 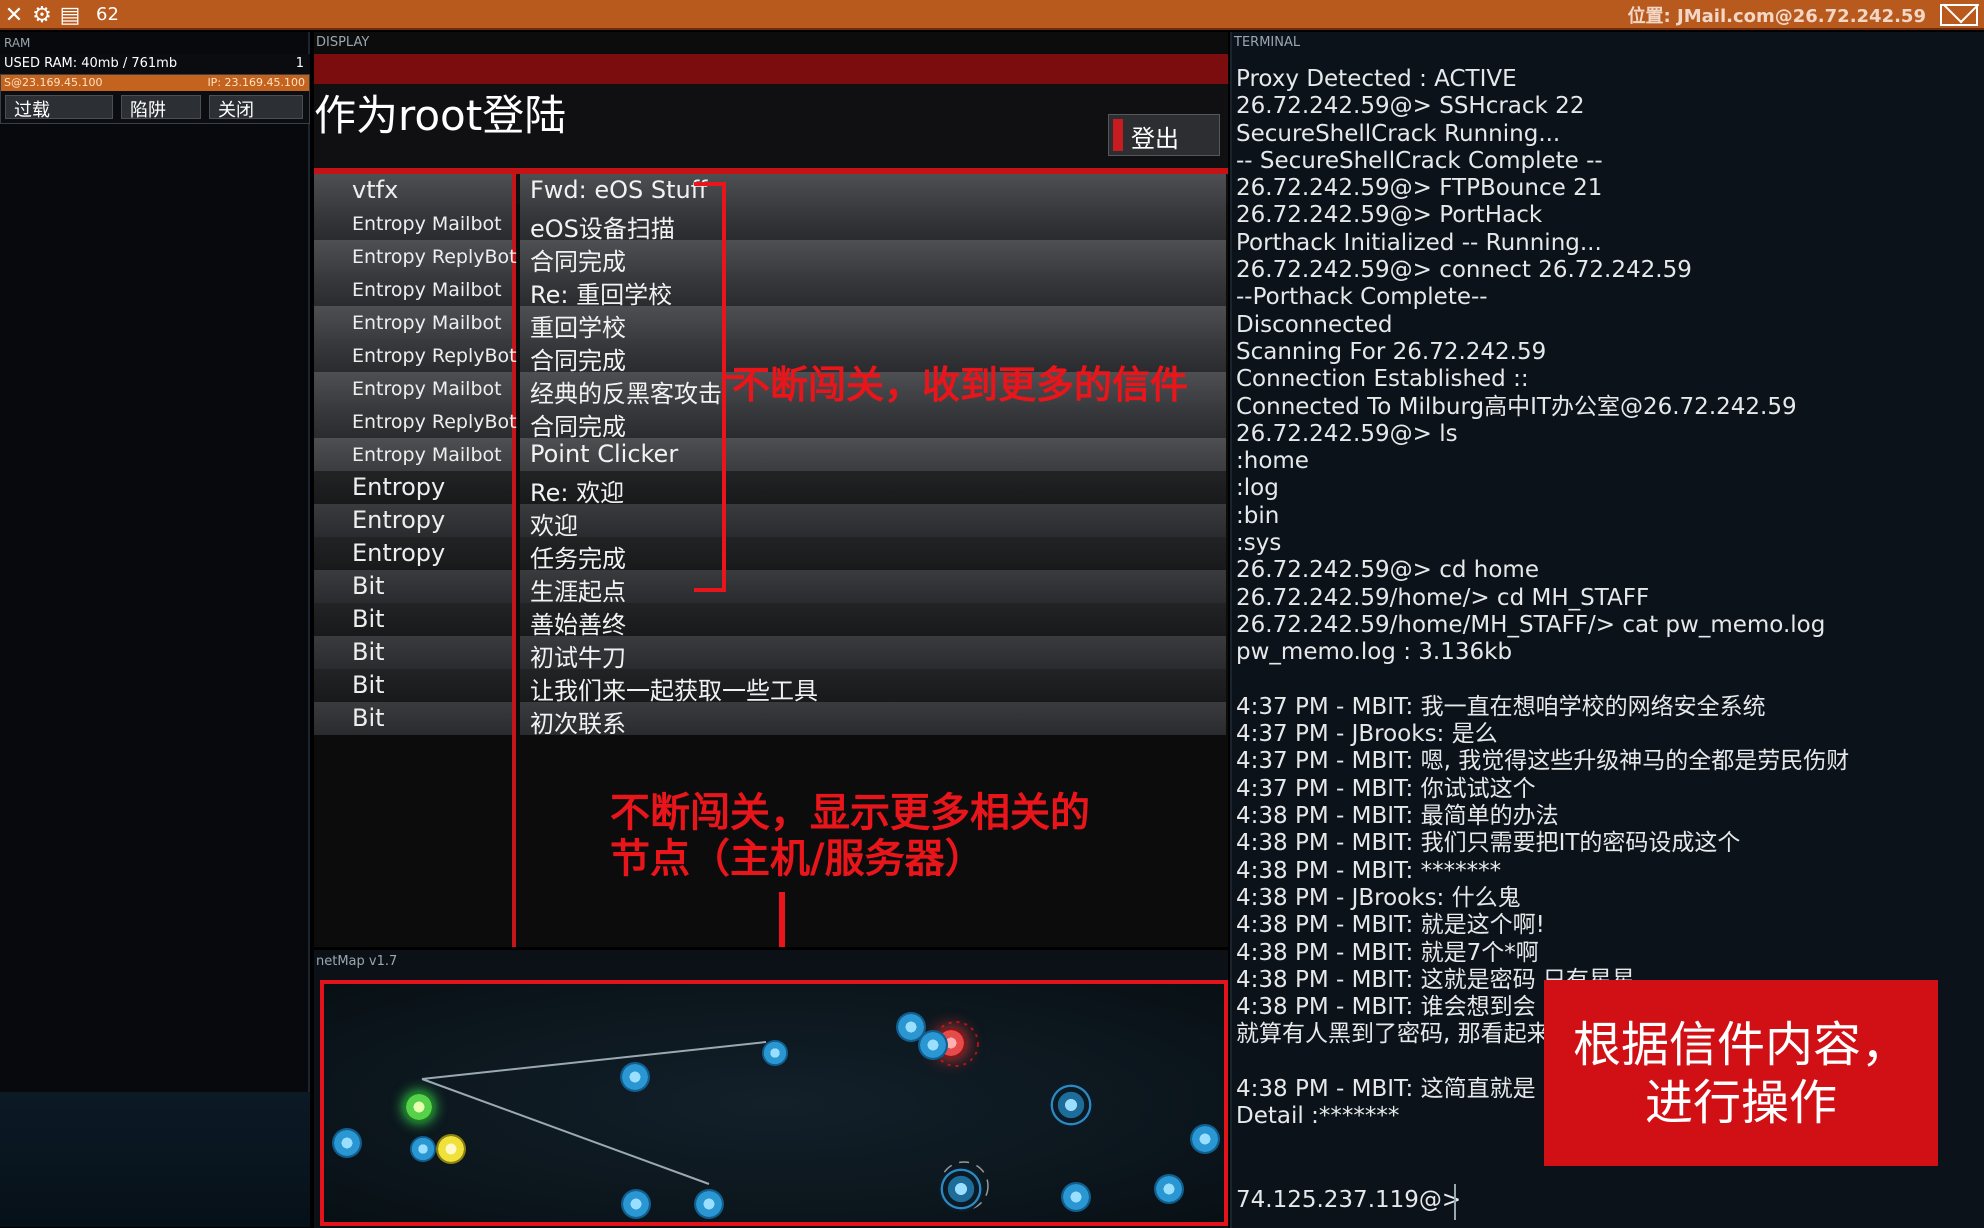 I want to click on used-ram: USED RAM: 40mb / 761mb 1, so click(x=155, y=64).